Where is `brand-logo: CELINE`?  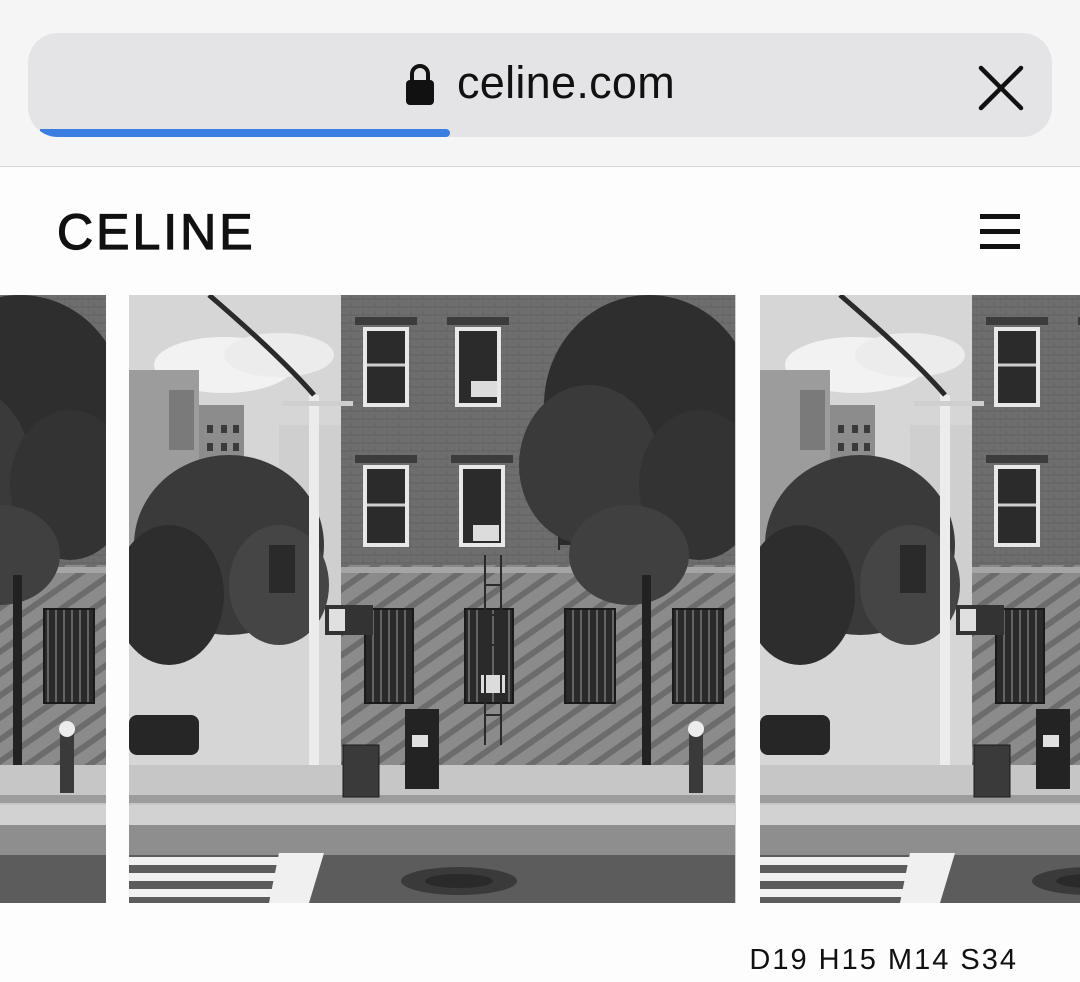 brand-logo: CELINE is located at coordinates (156, 231).